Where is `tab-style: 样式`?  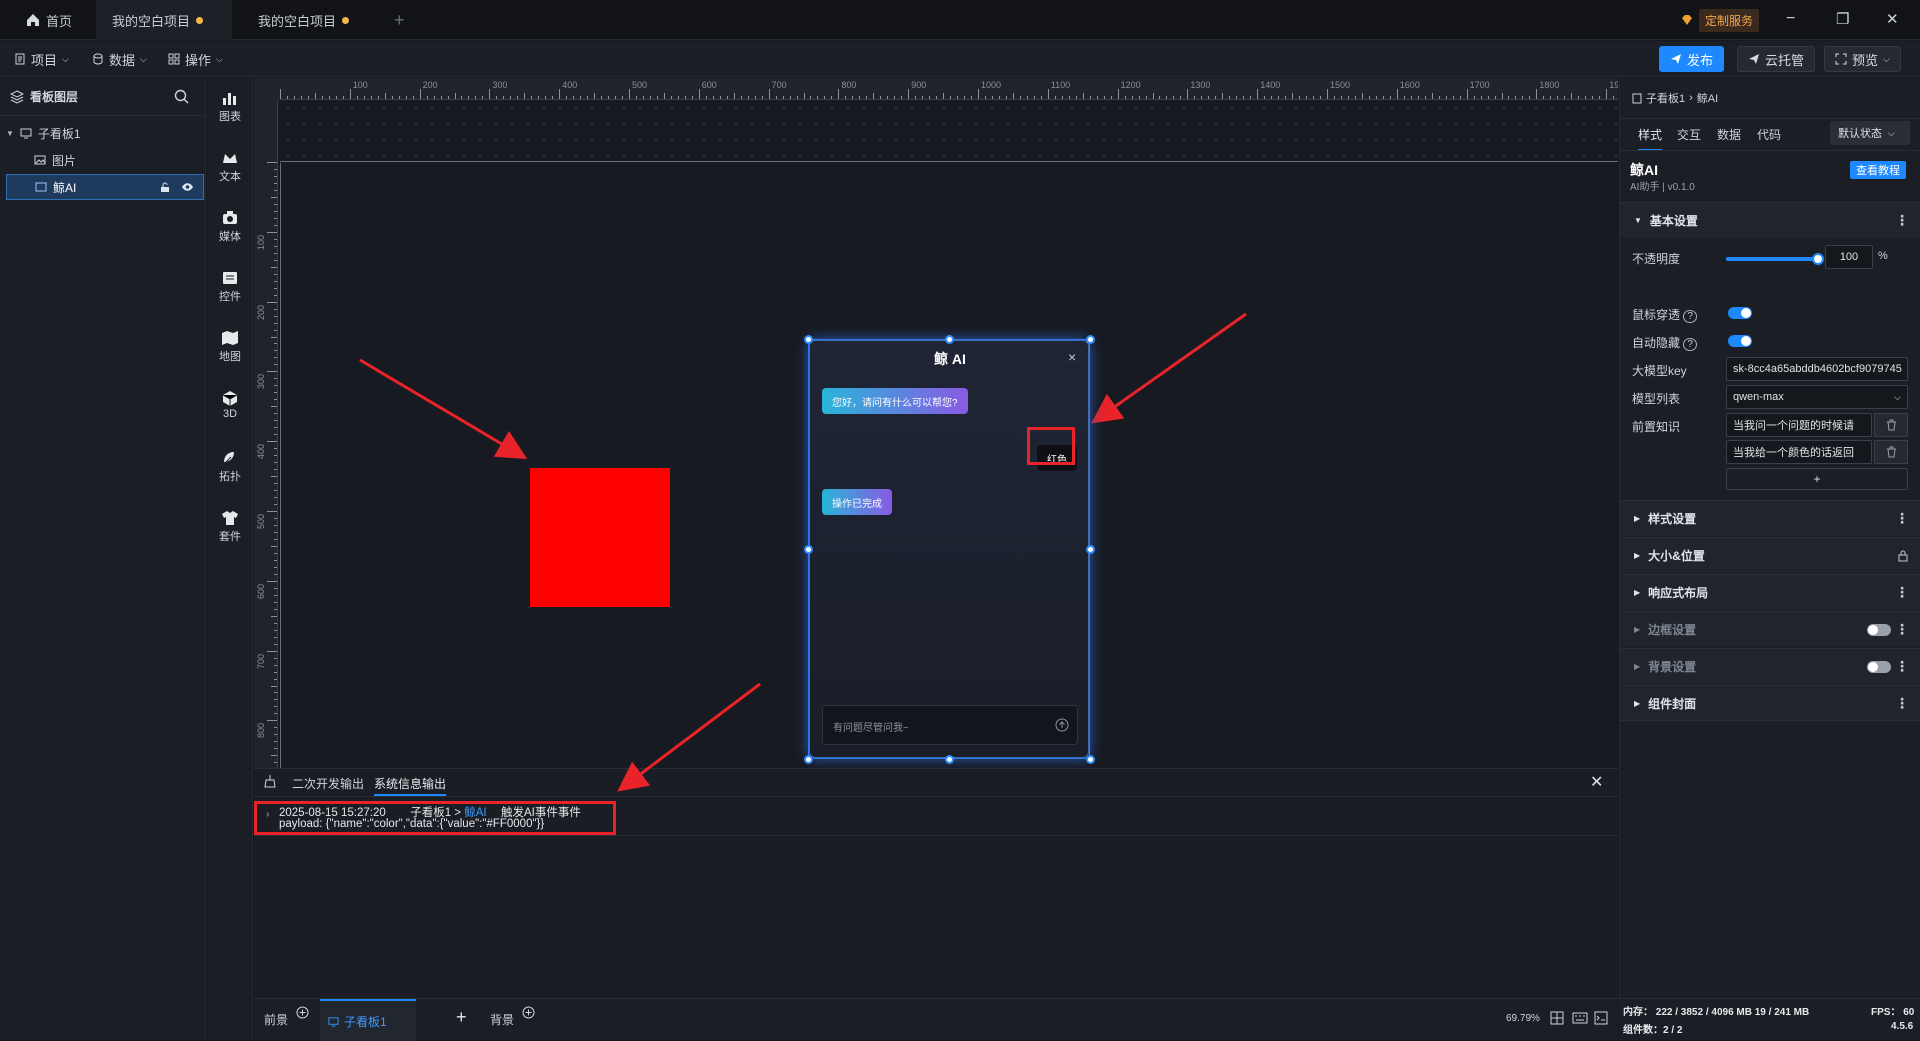 tab-style: 样式 is located at coordinates (1650, 138).